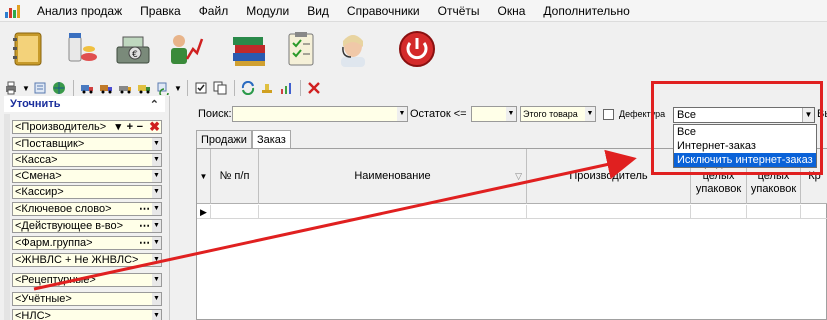 Image resolution: width=827 pixels, height=320 pixels. I want to click on defectura-checkbox, so click(608, 114).